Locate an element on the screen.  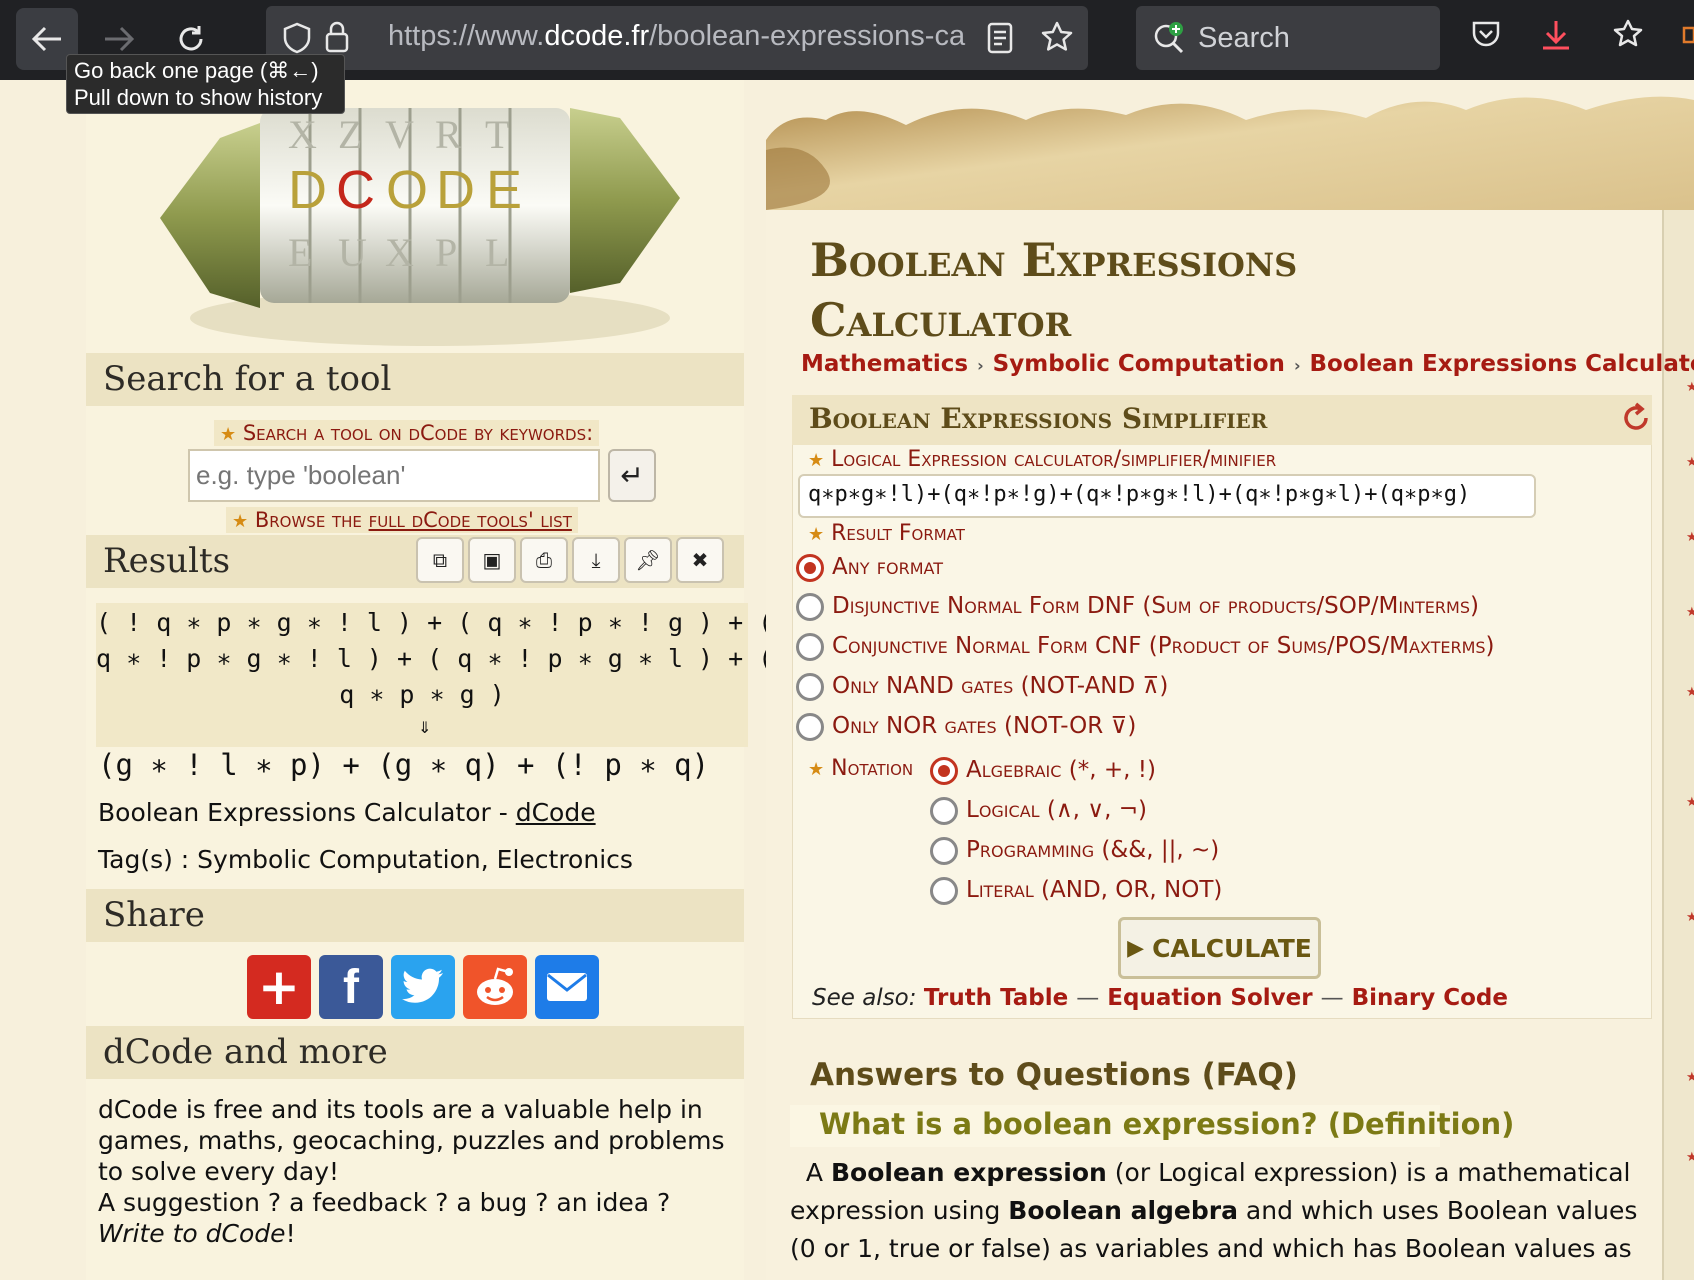
notation-algebraic-radio is located at coordinates (944, 771).